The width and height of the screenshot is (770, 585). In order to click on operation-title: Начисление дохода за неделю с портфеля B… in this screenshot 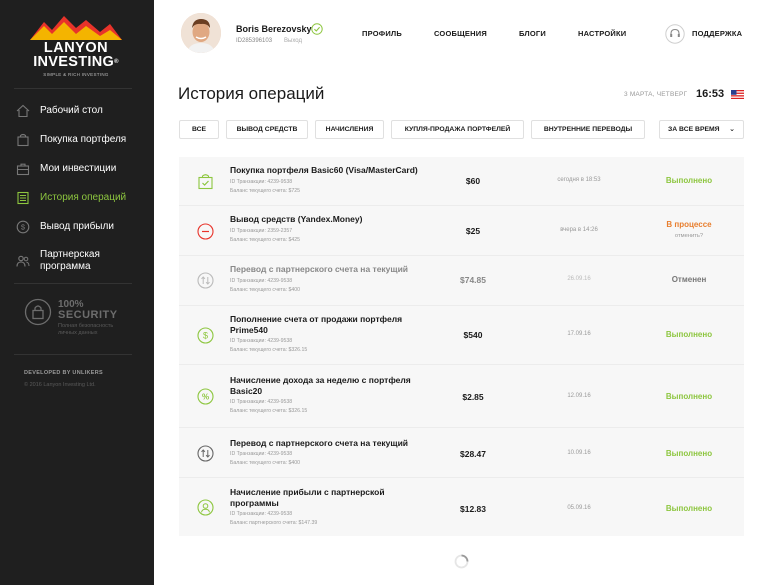, I will do `click(320, 385)`.